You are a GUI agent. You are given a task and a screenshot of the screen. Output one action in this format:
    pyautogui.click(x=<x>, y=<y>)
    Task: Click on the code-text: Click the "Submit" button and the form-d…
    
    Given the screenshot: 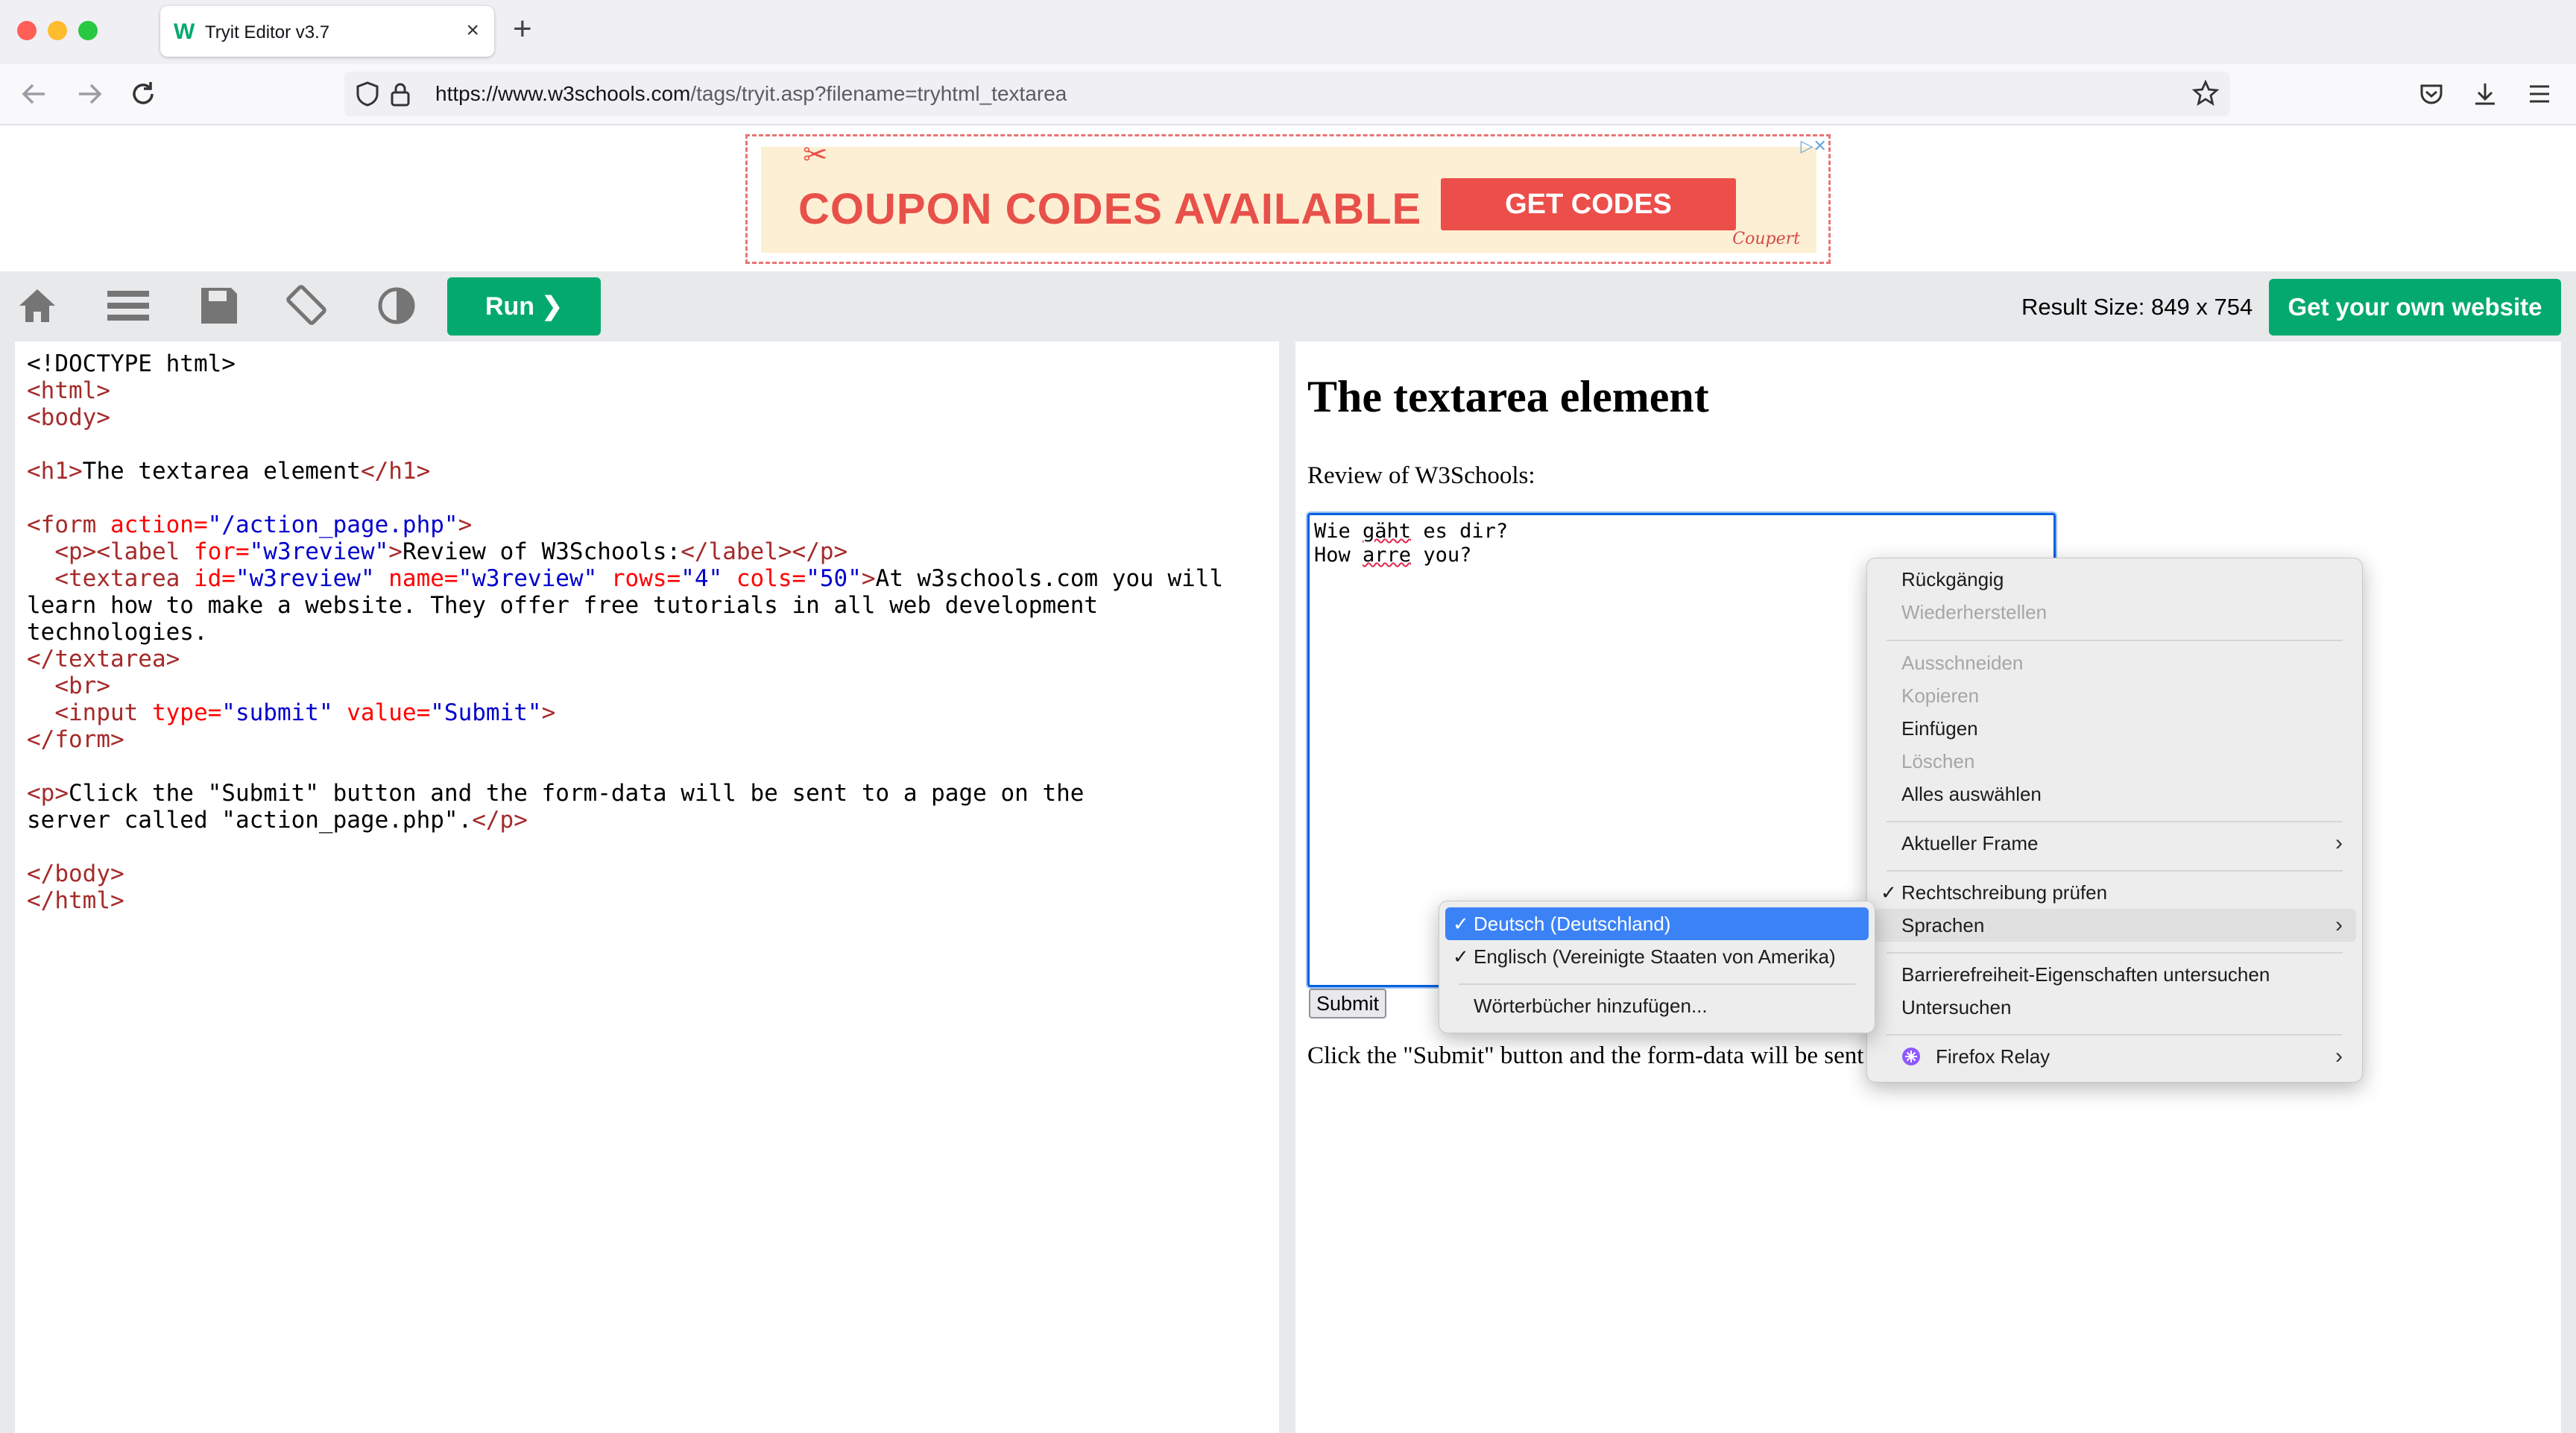 What is the action you would take?
    pyautogui.click(x=556, y=807)
    